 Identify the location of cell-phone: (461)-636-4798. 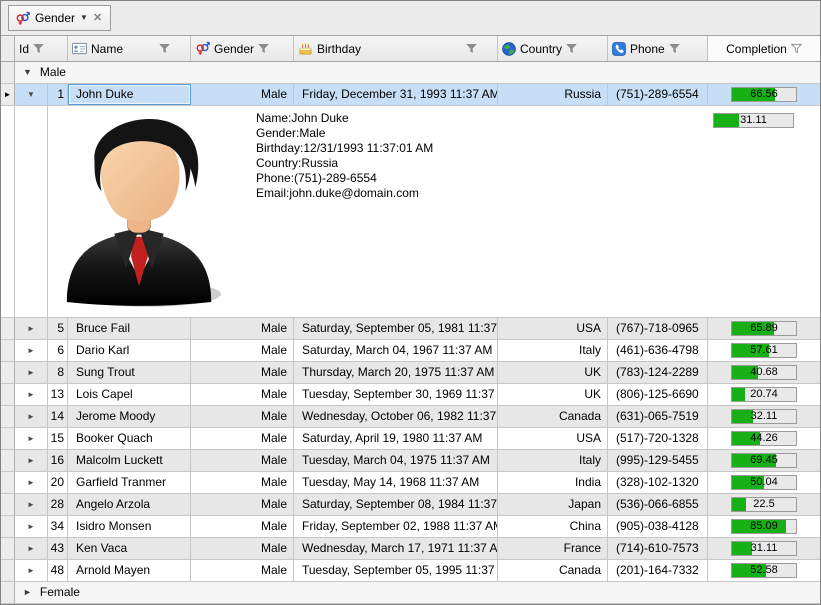
(658, 350).